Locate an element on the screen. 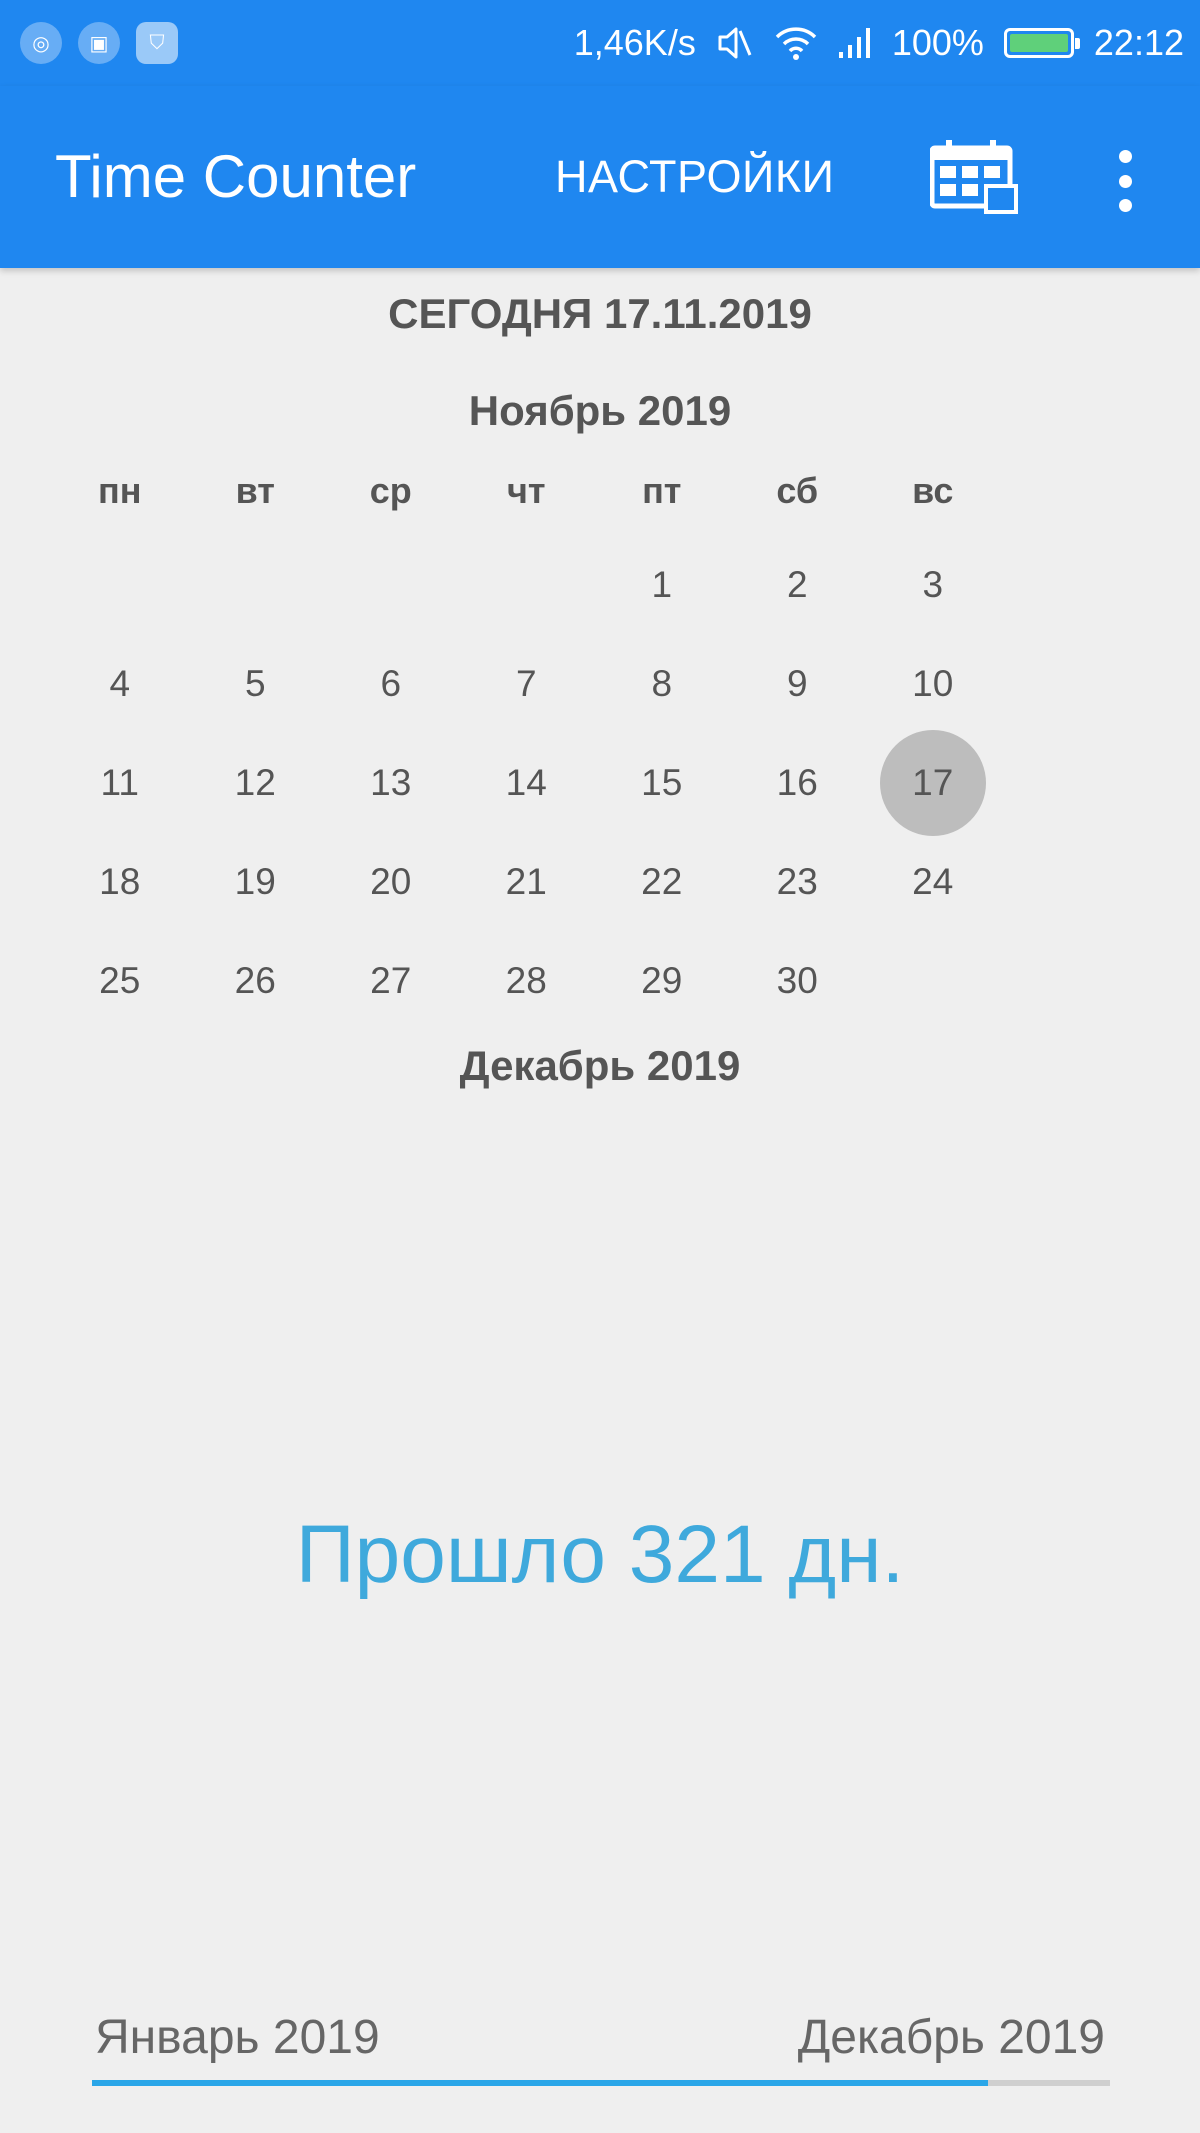  calendar-day: 19 is located at coordinates (256, 881).